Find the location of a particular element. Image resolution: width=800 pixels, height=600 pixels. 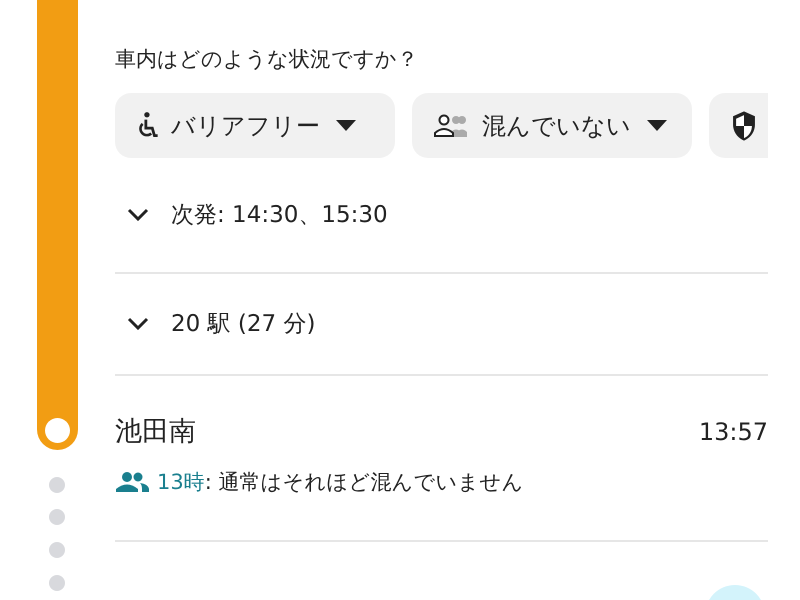

filter-chip: バリアフリー is located at coordinates (255, 125).